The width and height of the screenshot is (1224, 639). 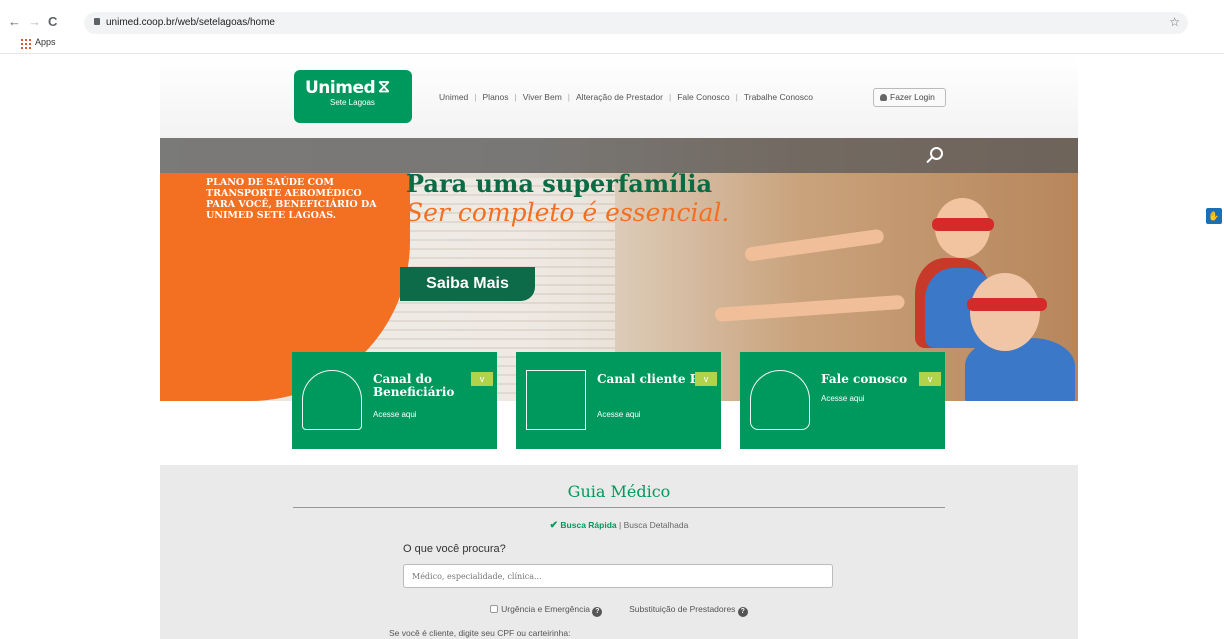 I want to click on lock-icon, so click(x=97, y=21).